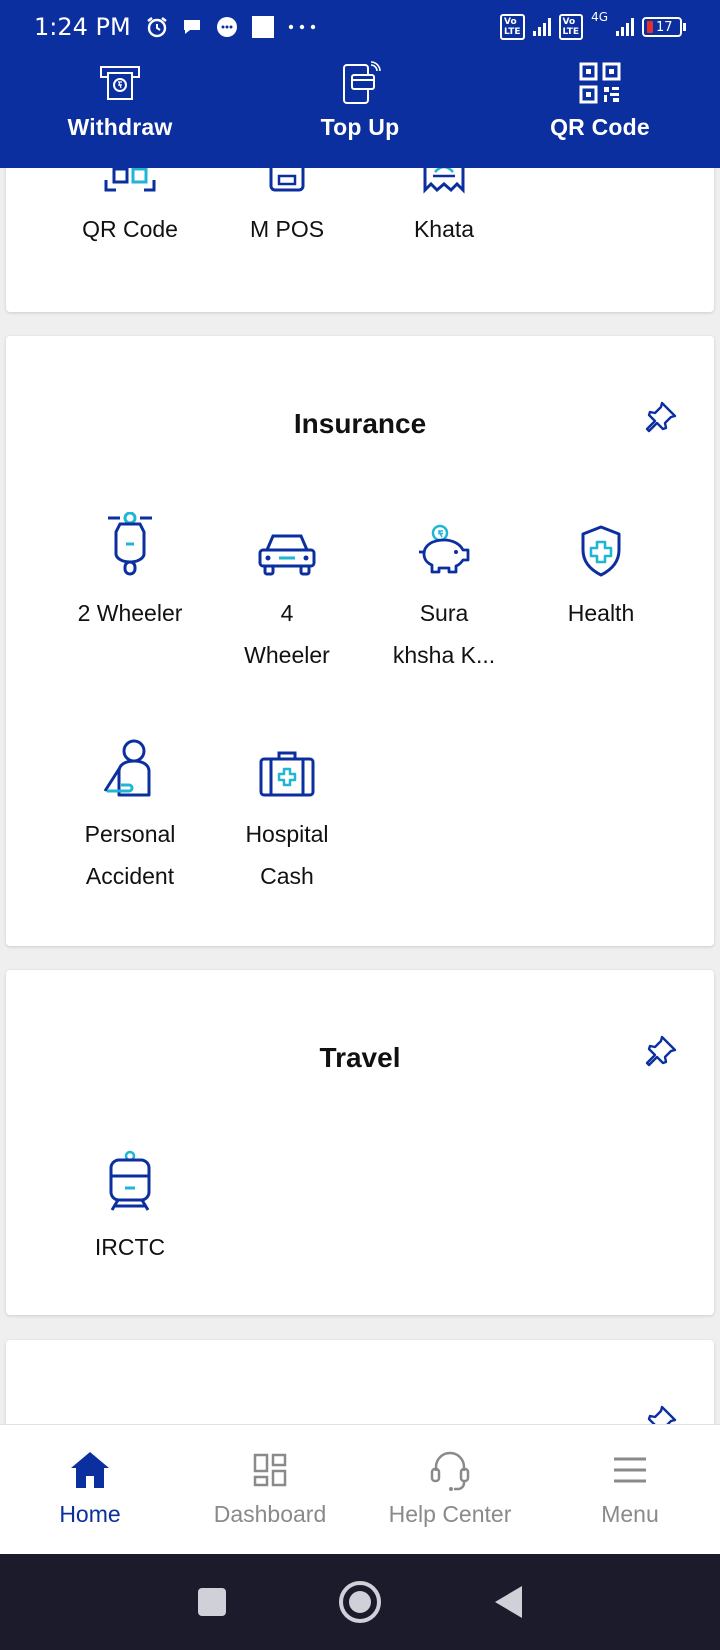  I want to click on battery-icon: 17, so click(664, 27).